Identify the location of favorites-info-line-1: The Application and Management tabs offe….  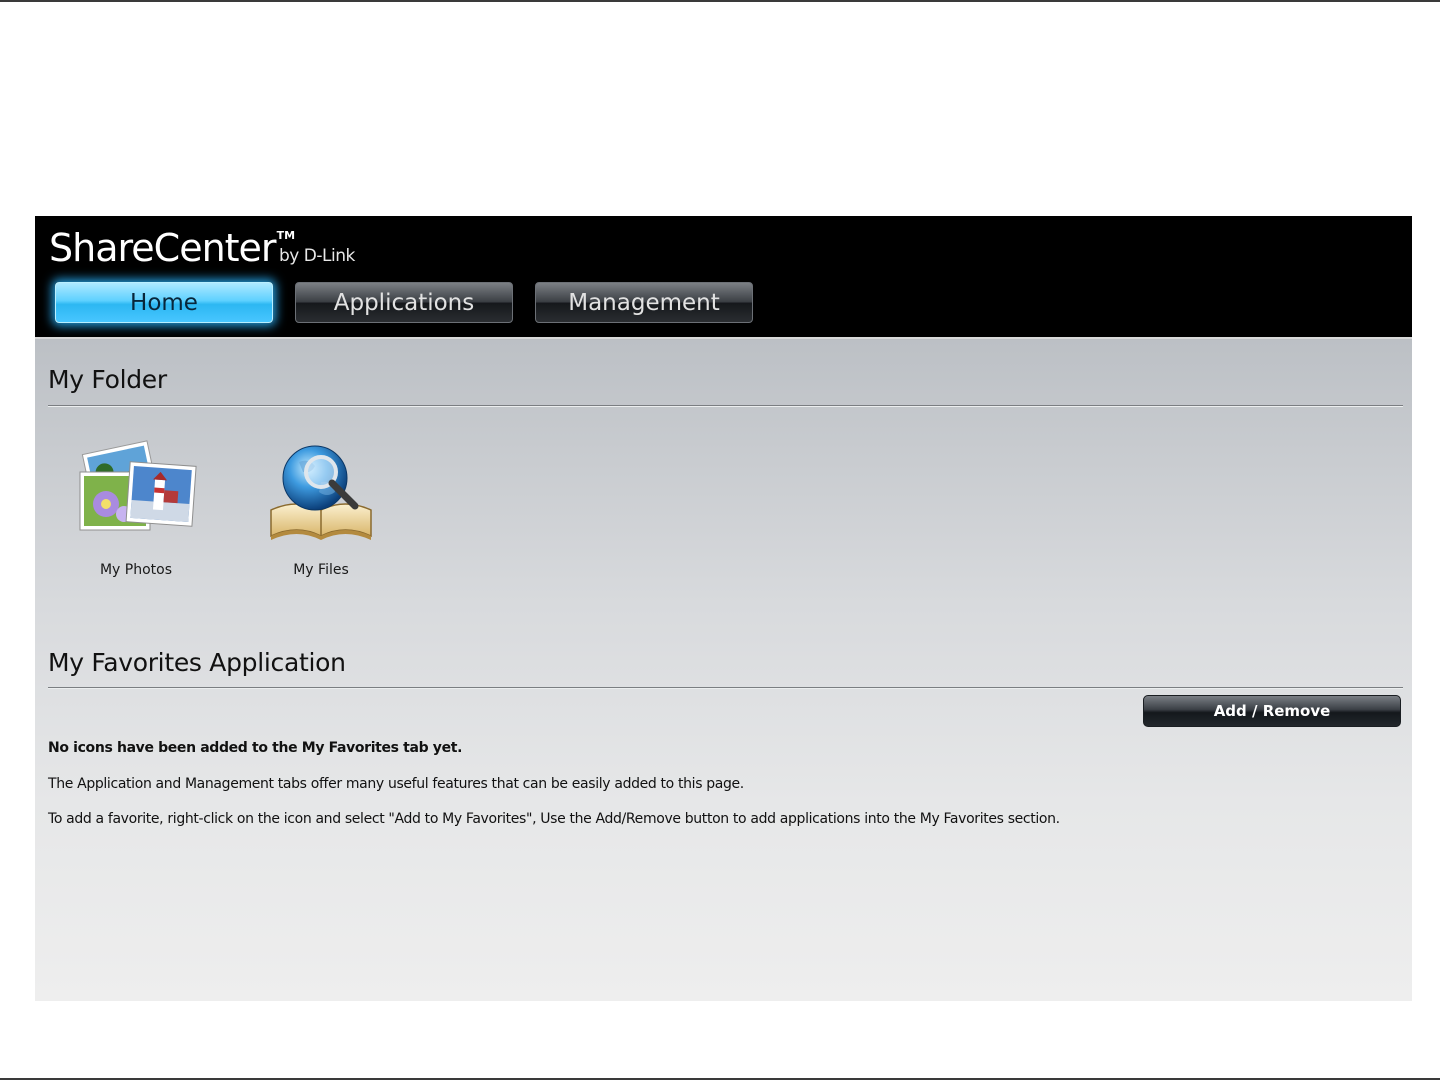
(396, 784).